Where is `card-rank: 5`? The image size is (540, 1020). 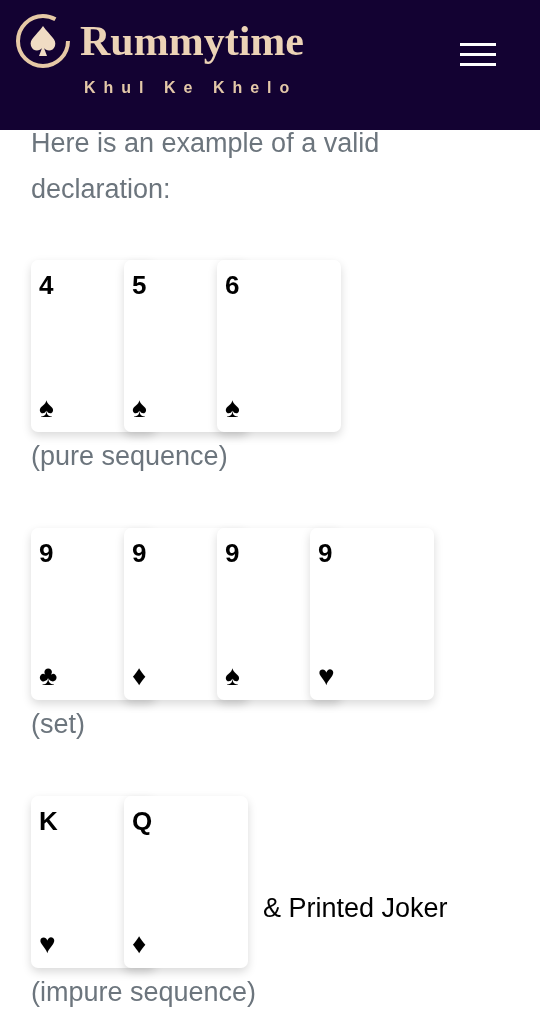
card-rank: 5 is located at coordinates (139, 286).